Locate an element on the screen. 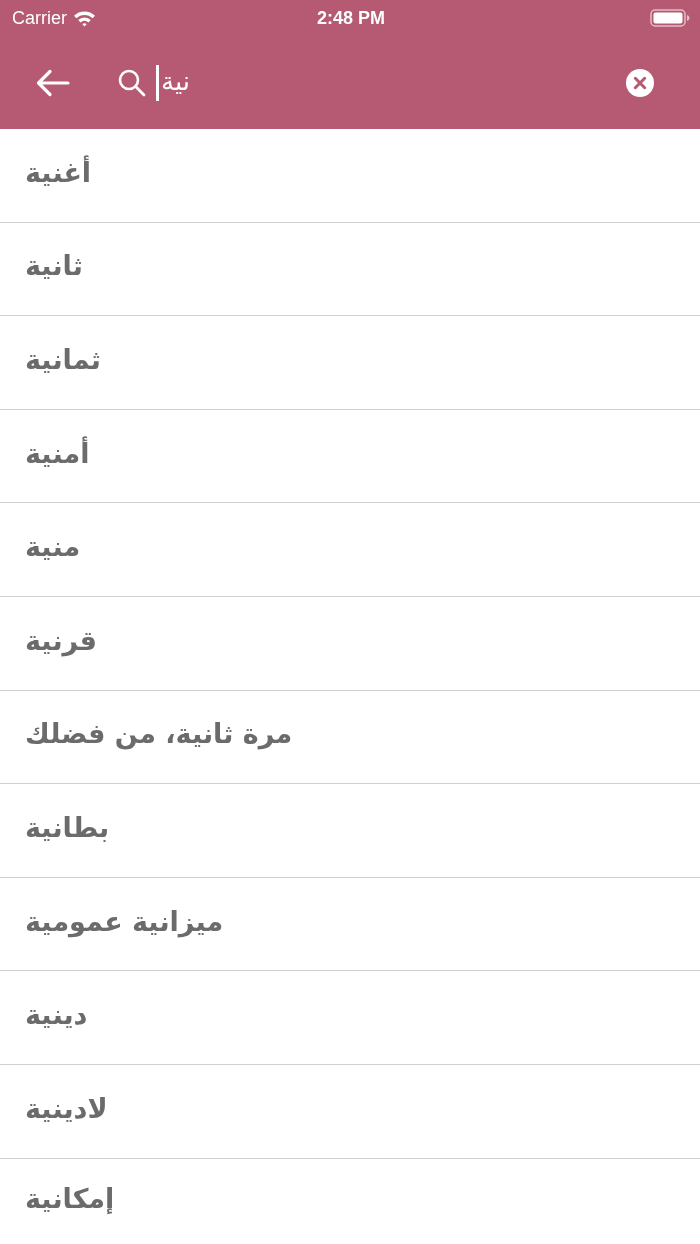 Image resolution: width=700 pixels, height=1244 pixels. clear-icon is located at coordinates (640, 82).